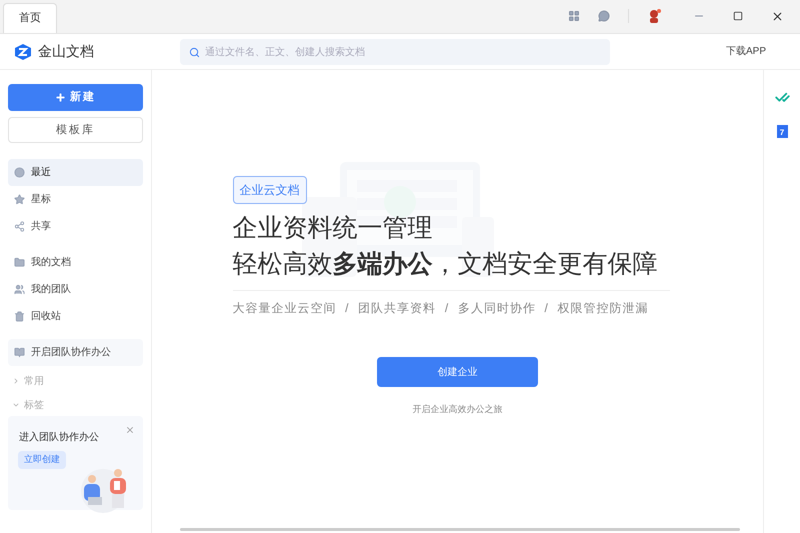 The image size is (800, 533). What do you see at coordinates (782, 97) in the screenshot?
I see `check-icon` at bounding box center [782, 97].